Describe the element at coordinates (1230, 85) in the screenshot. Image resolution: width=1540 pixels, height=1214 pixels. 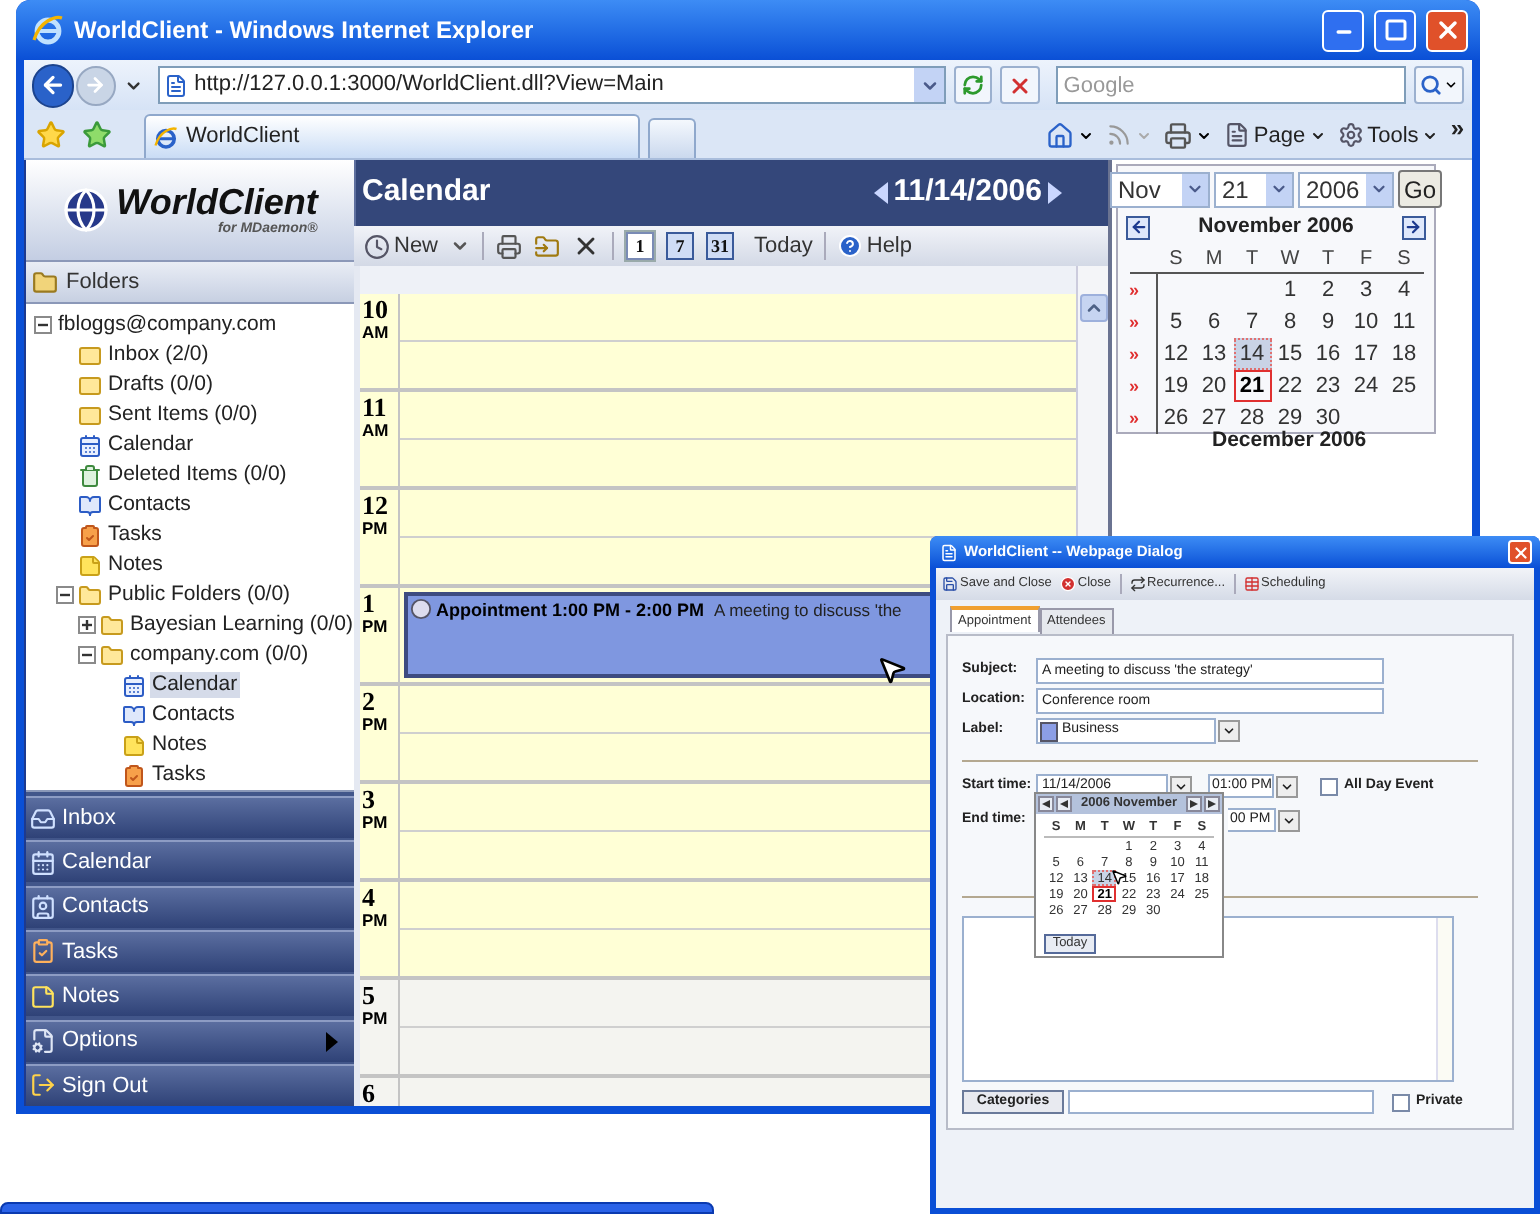
I see `search-field: Google` at that location.